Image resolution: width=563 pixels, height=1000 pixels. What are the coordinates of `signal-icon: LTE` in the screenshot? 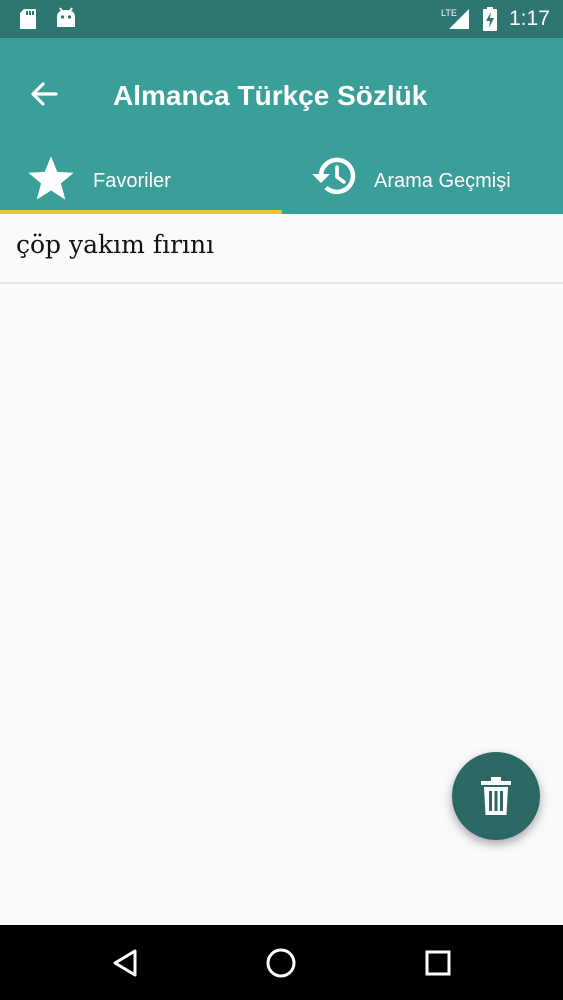 It's located at (456, 21).